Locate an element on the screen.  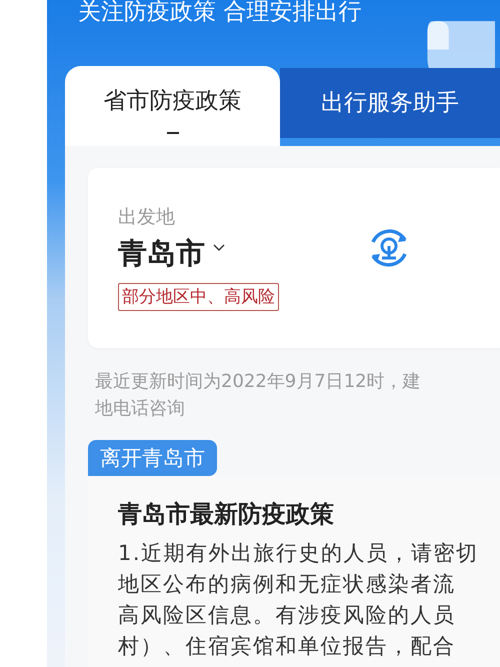
update-note: 地电话咨询 is located at coordinates (140, 409).